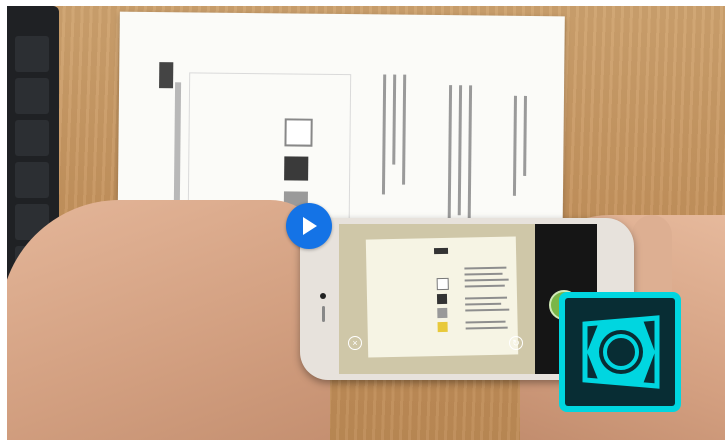 Image resolution: width=725 pixels, height=448 pixels. I want to click on frame-border-top, so click(362, 3).